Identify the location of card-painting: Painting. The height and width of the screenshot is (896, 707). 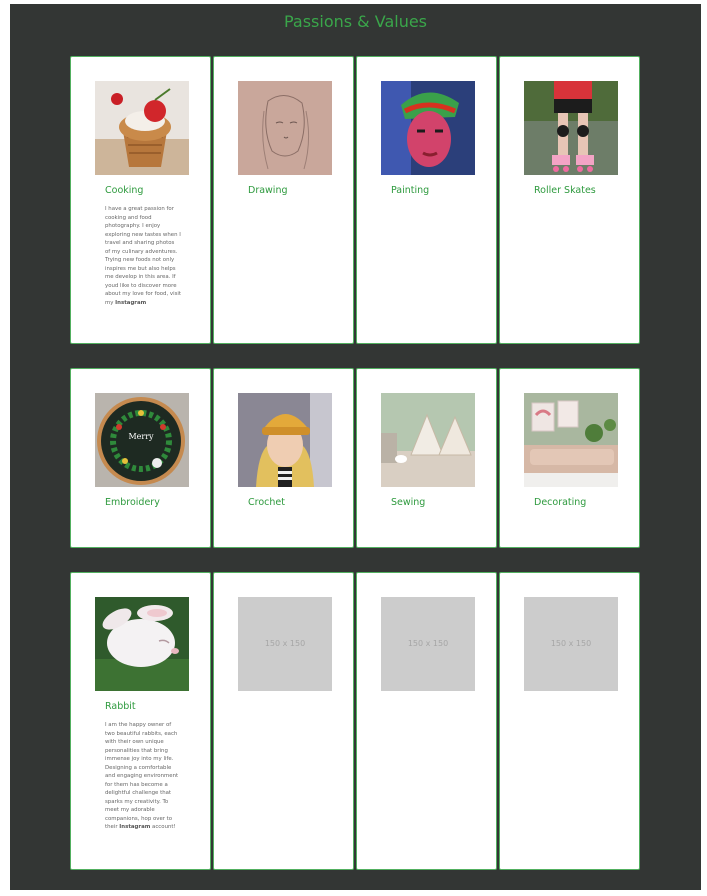
(426, 200).